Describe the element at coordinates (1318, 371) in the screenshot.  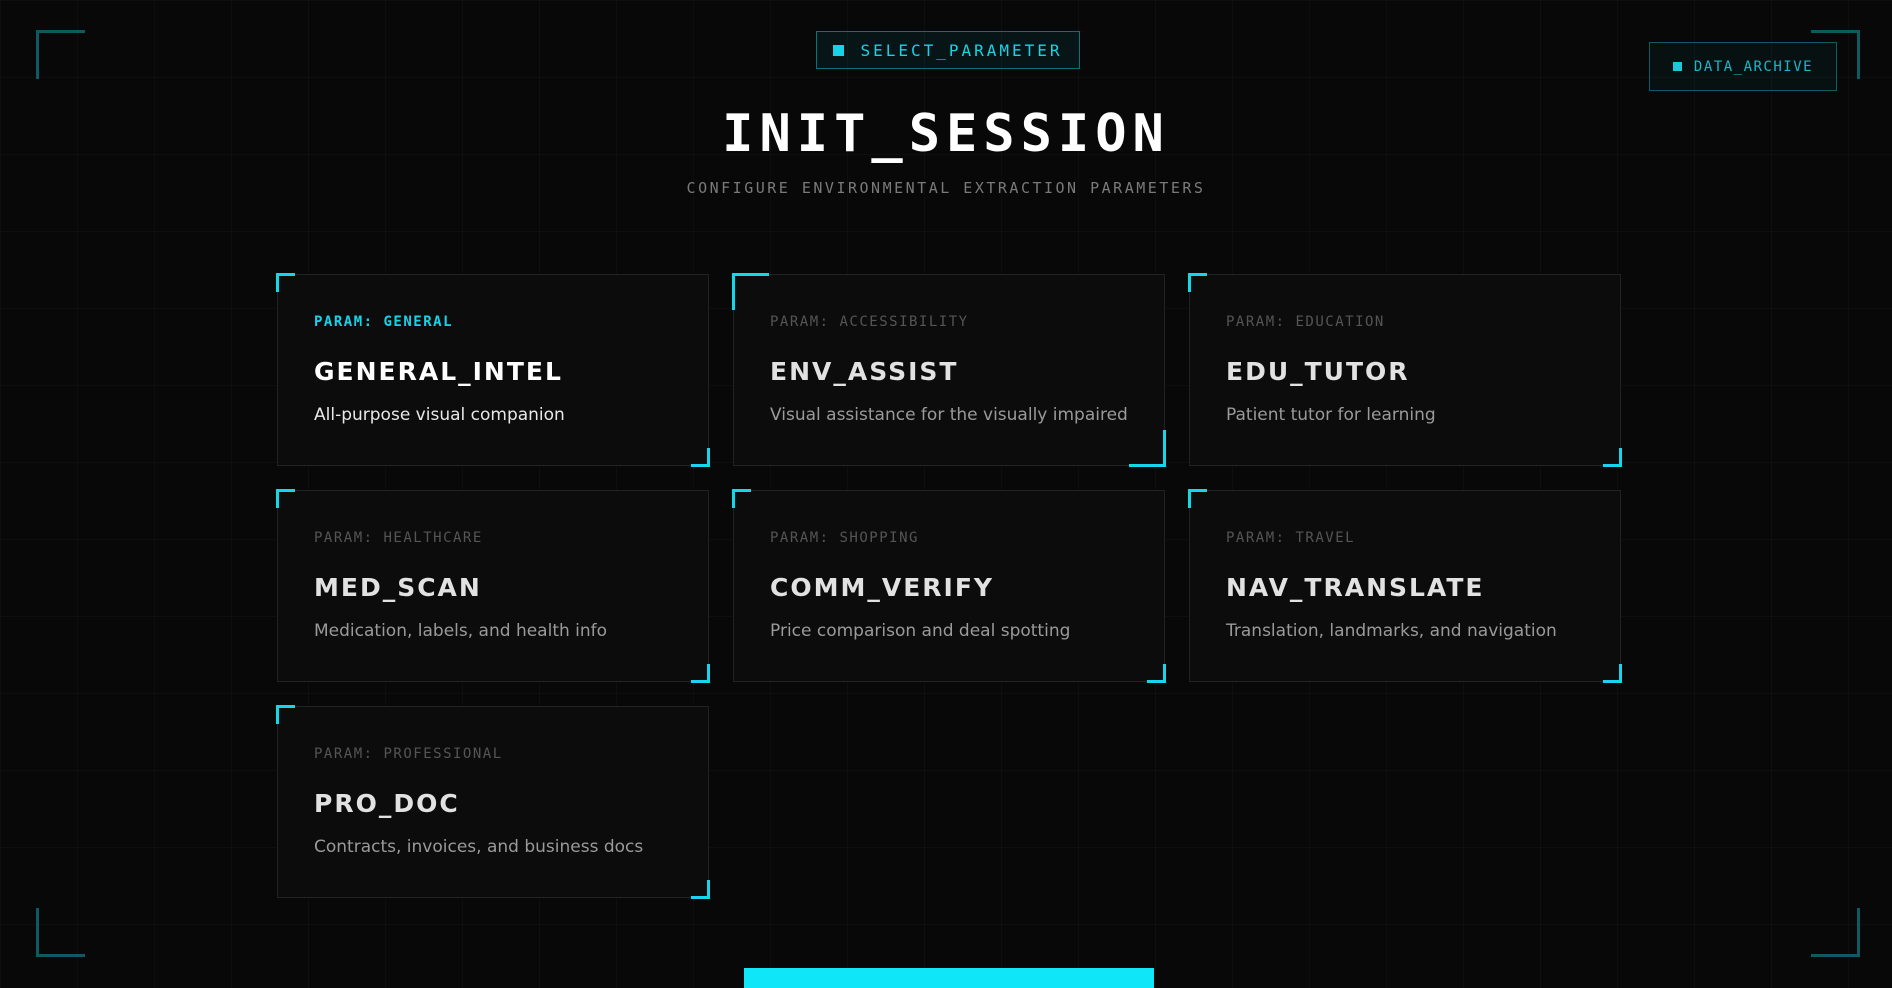
I see `card-name: EDU_TUTOR` at that location.